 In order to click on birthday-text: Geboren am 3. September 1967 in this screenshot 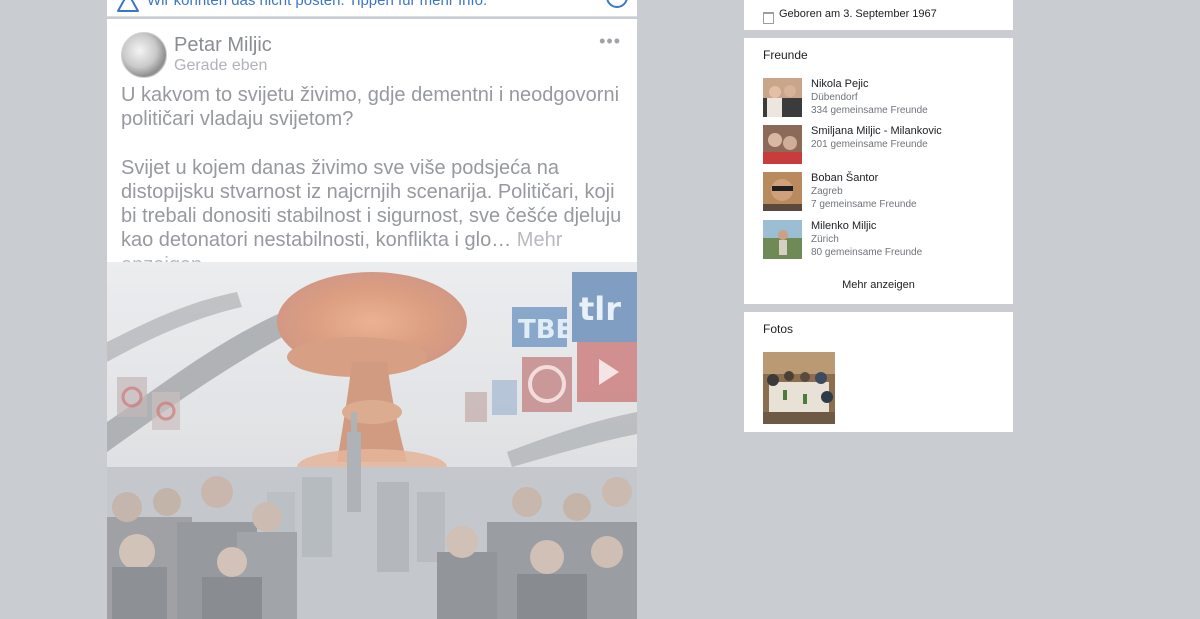, I will do `click(858, 14)`.